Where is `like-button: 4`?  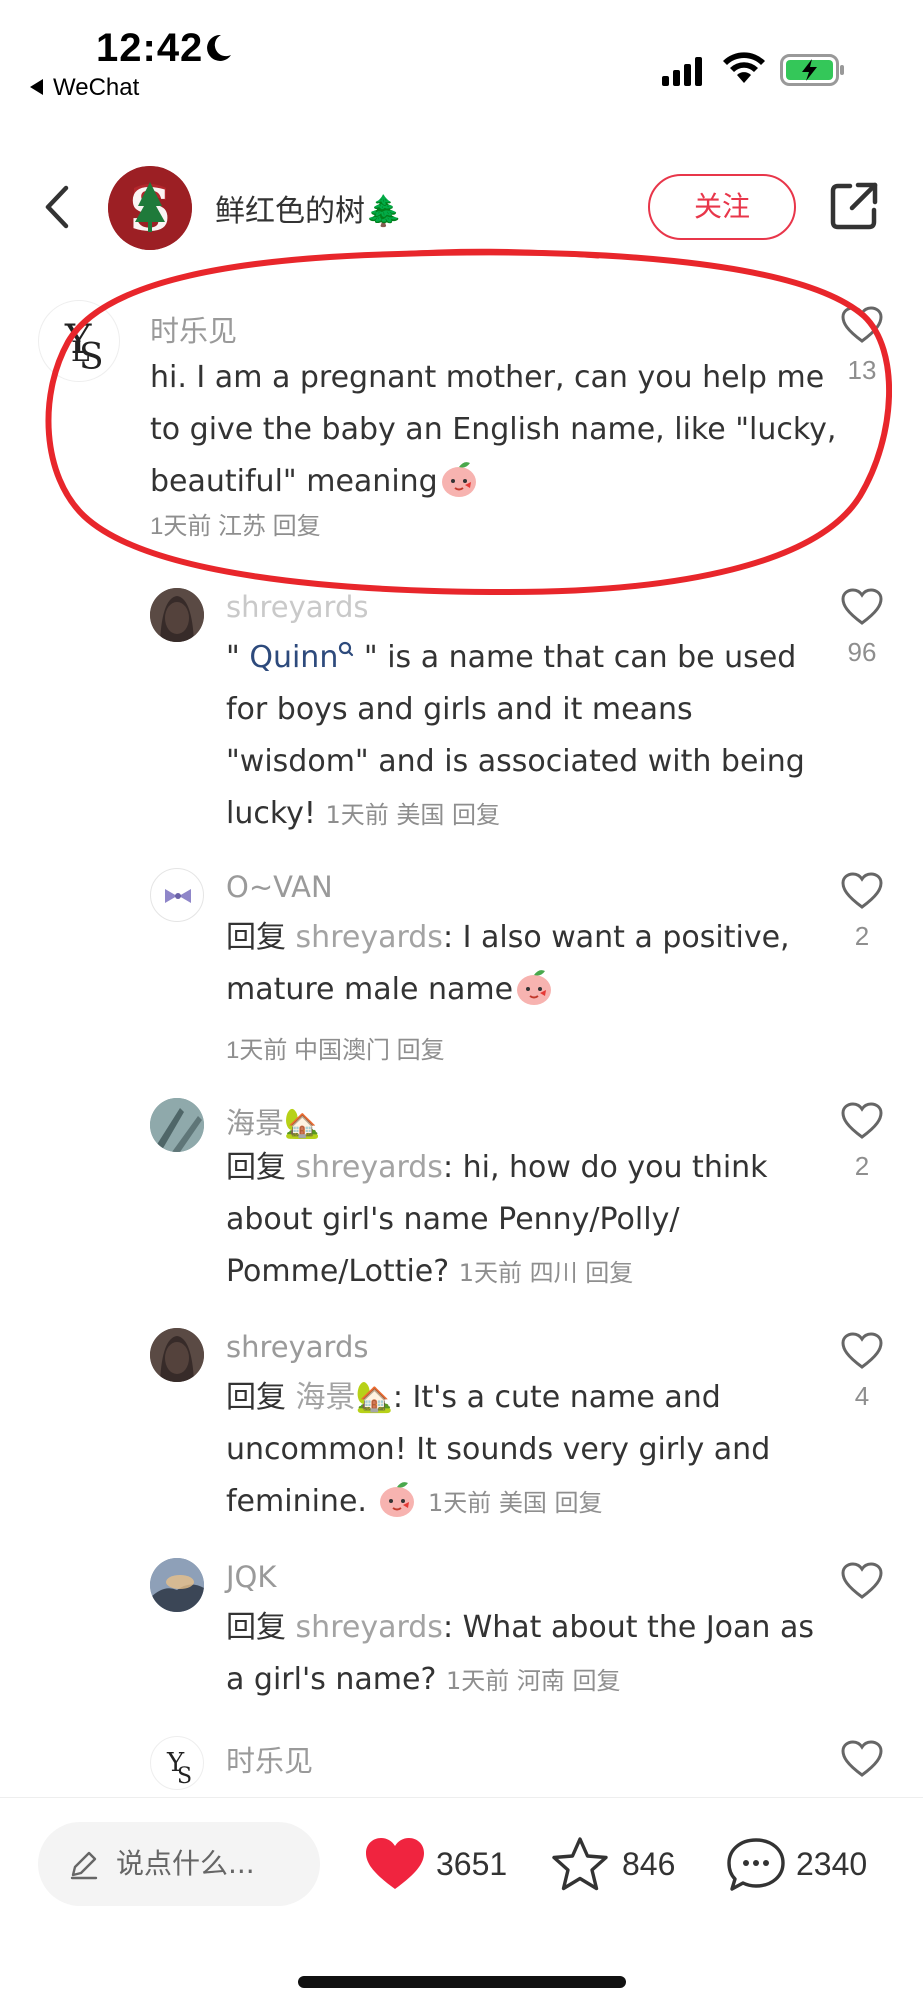
like-button: 4 is located at coordinates (862, 1372).